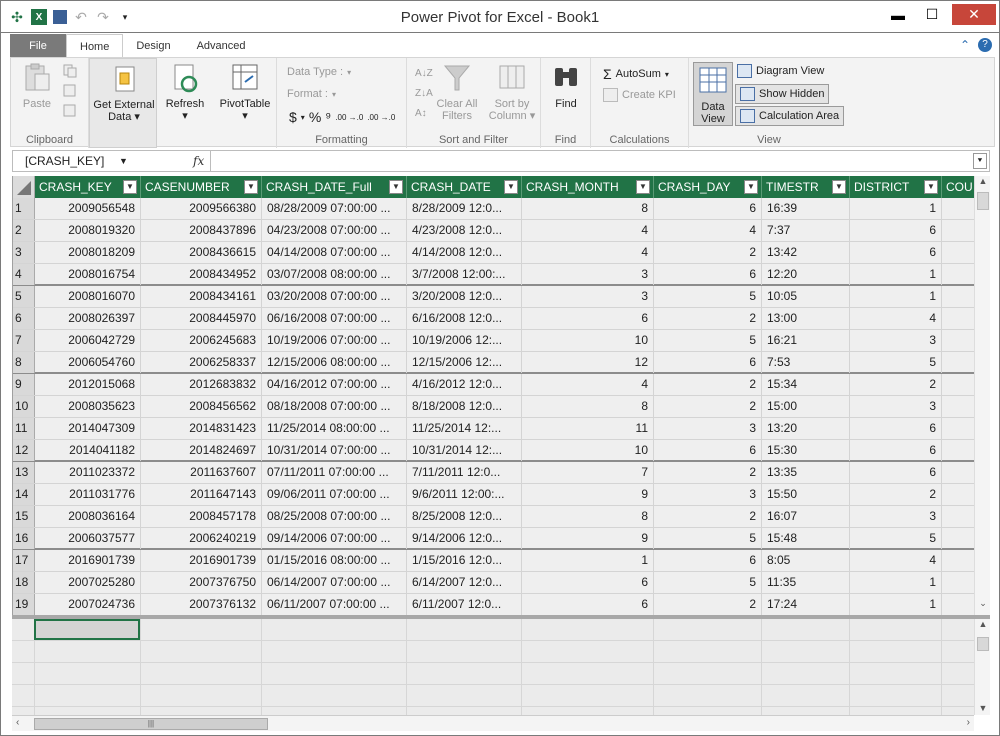  What do you see at coordinates (958, 187) in the screenshot?
I see `column-header: COU` at bounding box center [958, 187].